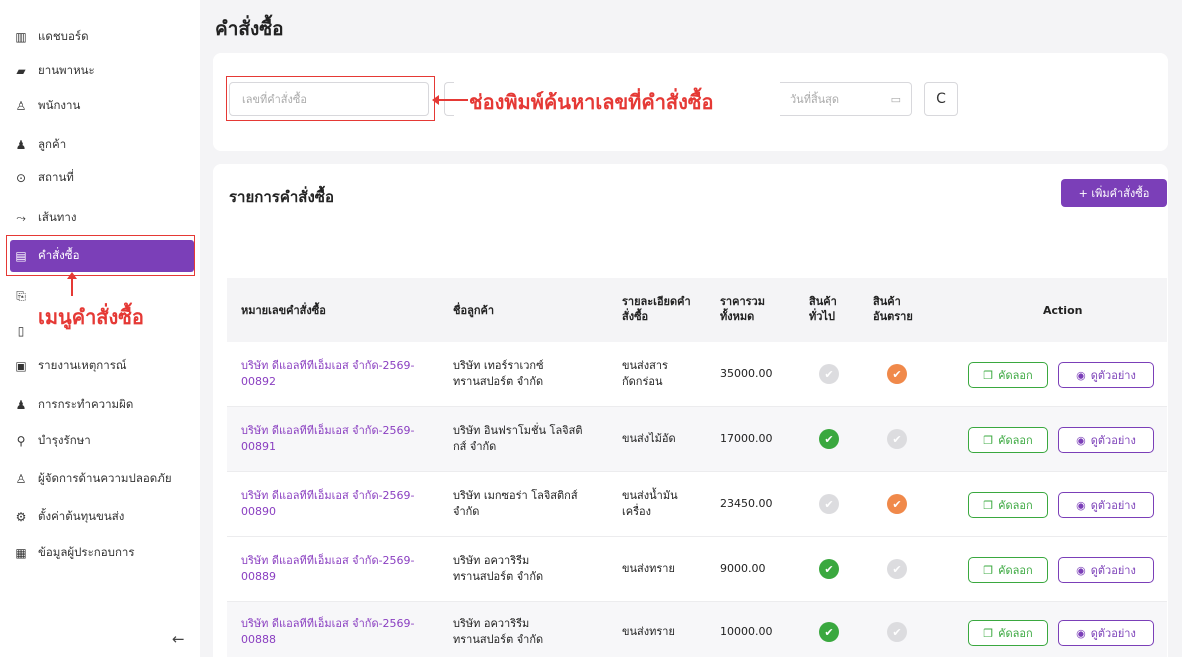 Image resolution: width=1182 pixels, height=657 pixels. I want to click on column-total-price: ราคารวมทั้งหมด, so click(742, 309).